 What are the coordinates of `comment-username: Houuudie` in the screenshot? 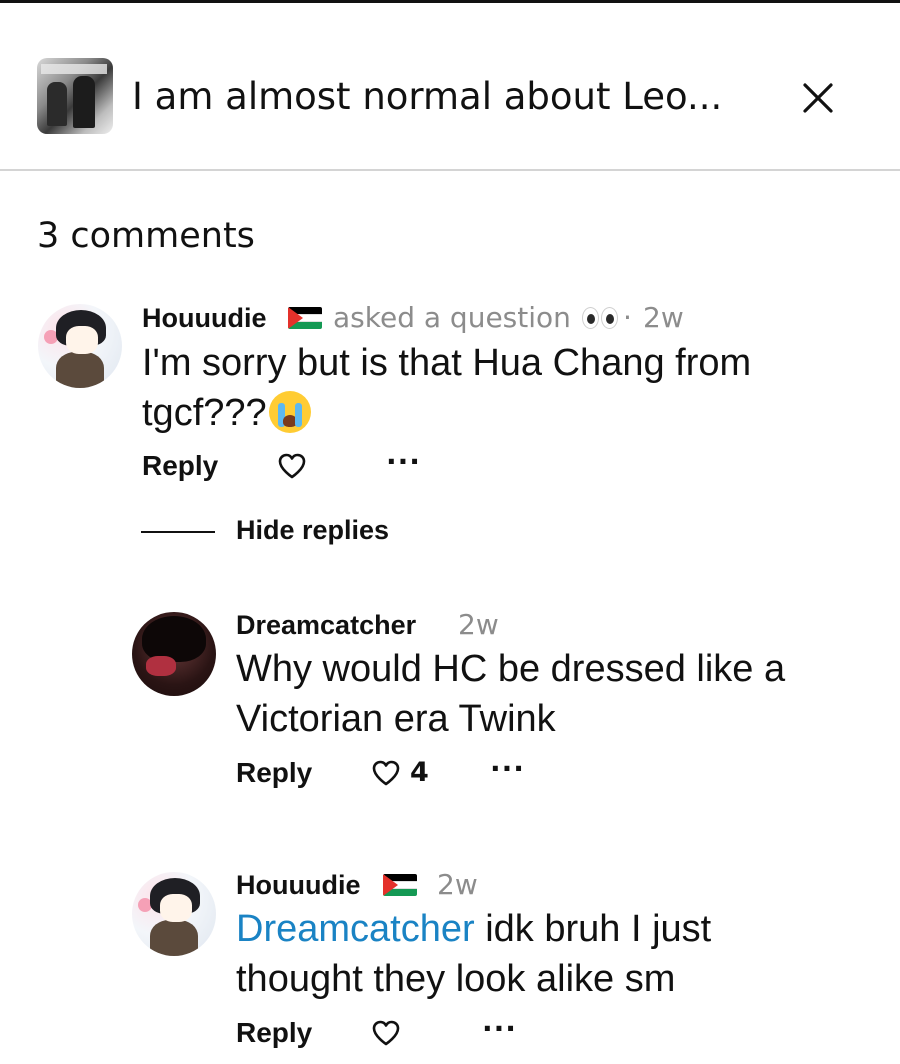 It's located at (204, 318).